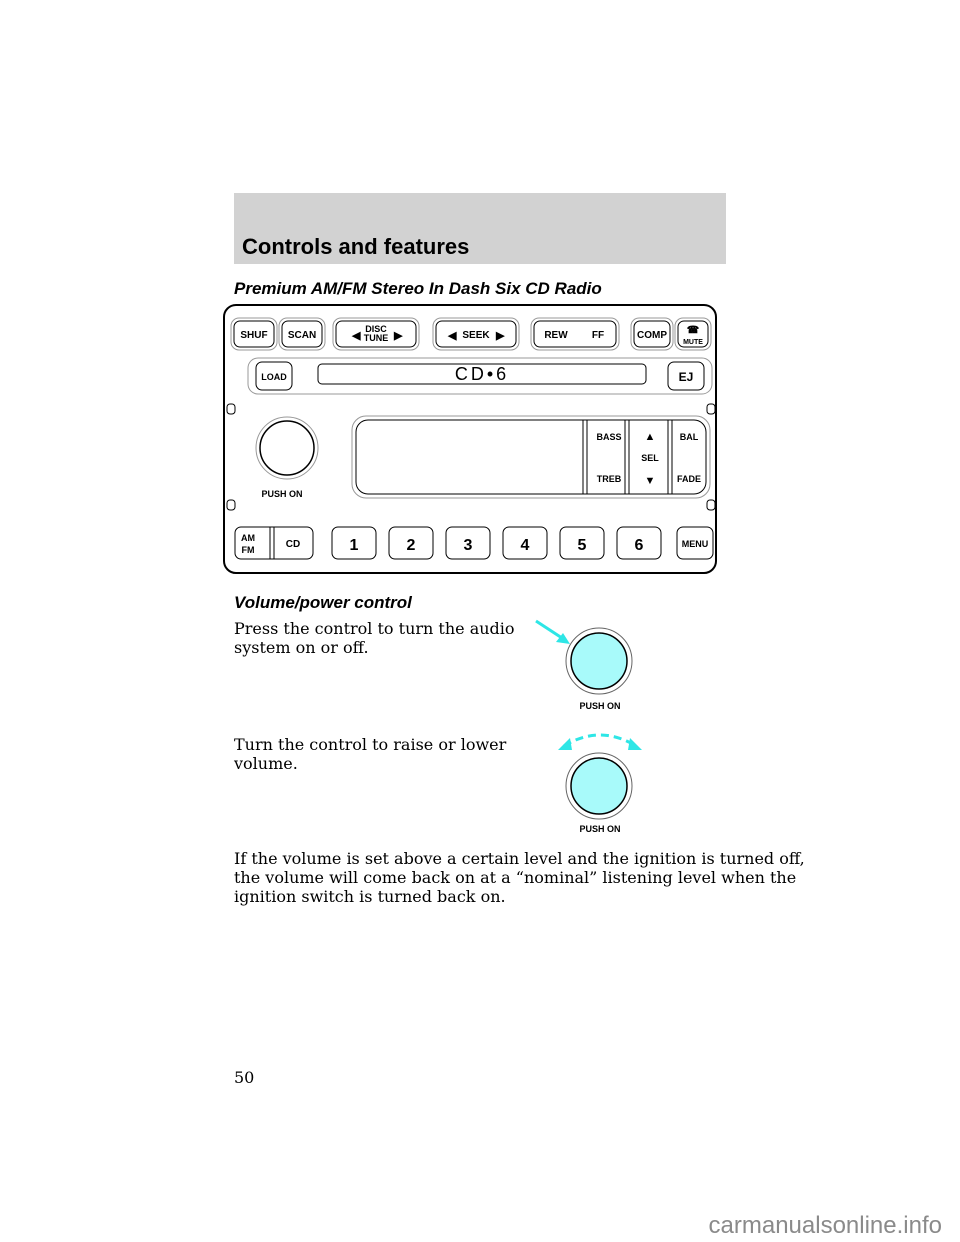  What do you see at coordinates (398, 336) in the screenshot?
I see `right-arrow-icon: ▶` at bounding box center [398, 336].